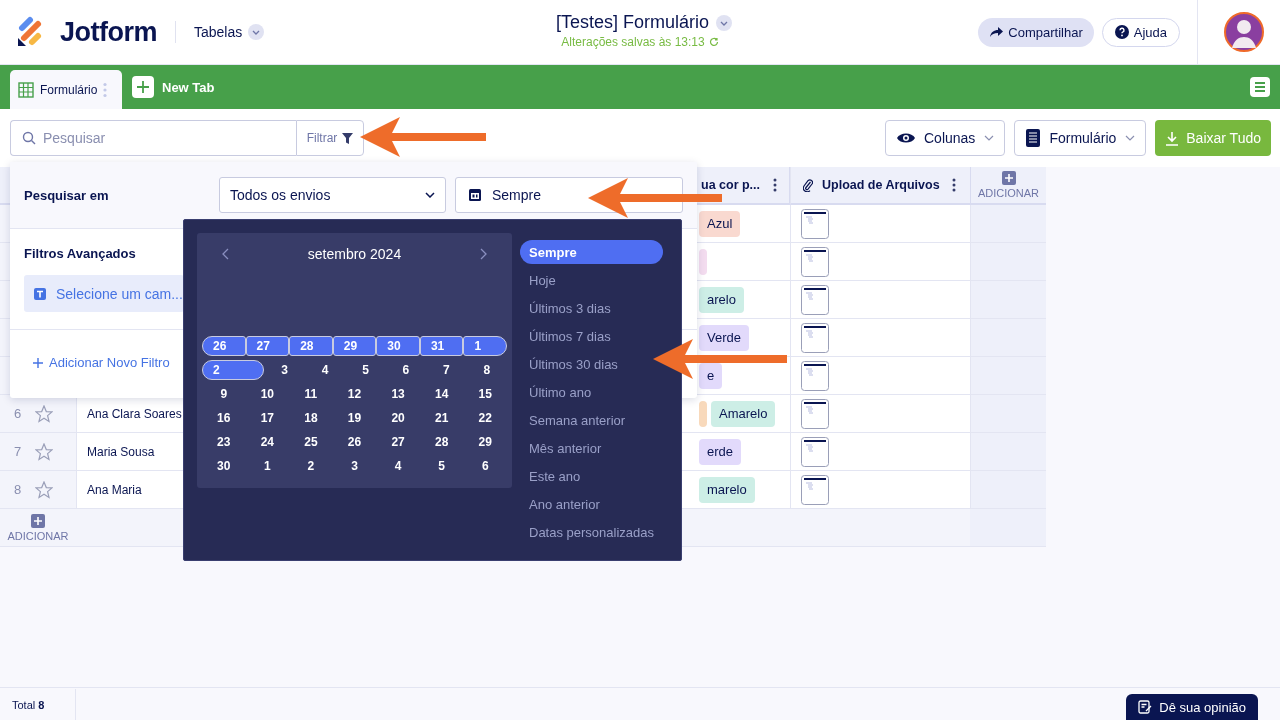  Describe the element at coordinates (591, 280) in the screenshot. I see `date-preset: Hoje` at that location.